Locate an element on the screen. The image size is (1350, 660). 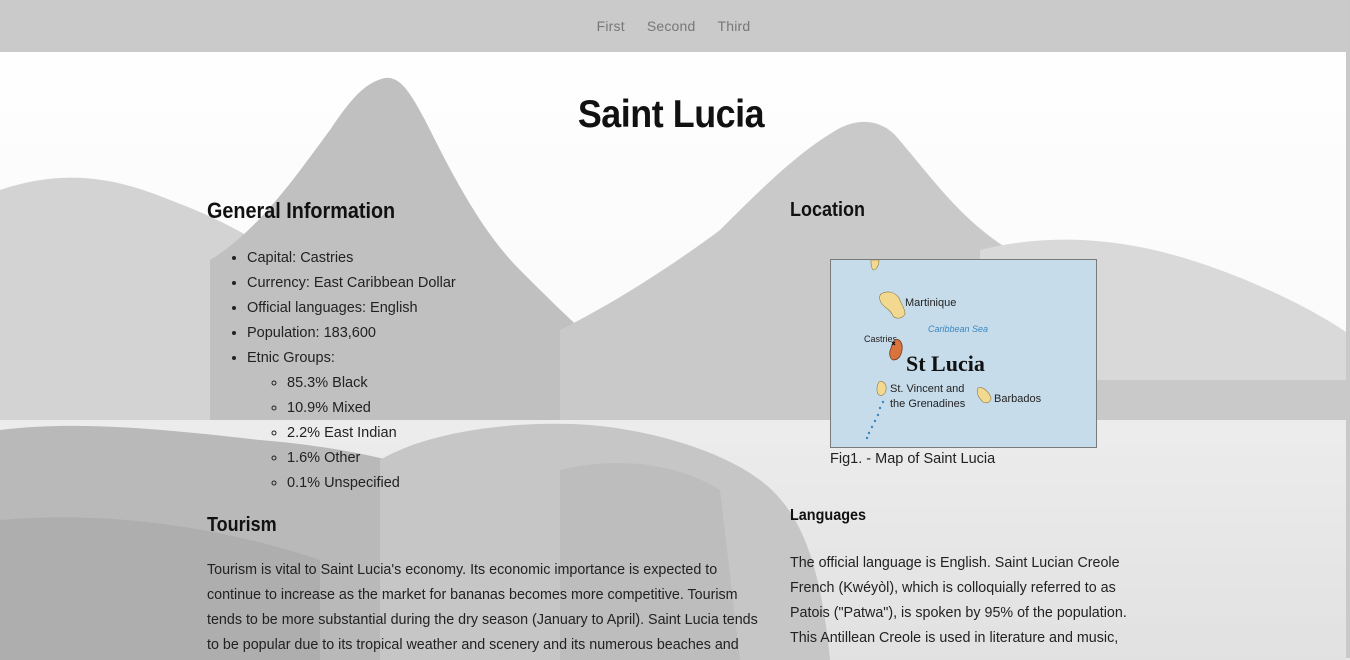
nav-link-third: Third is located at coordinates (734, 26).